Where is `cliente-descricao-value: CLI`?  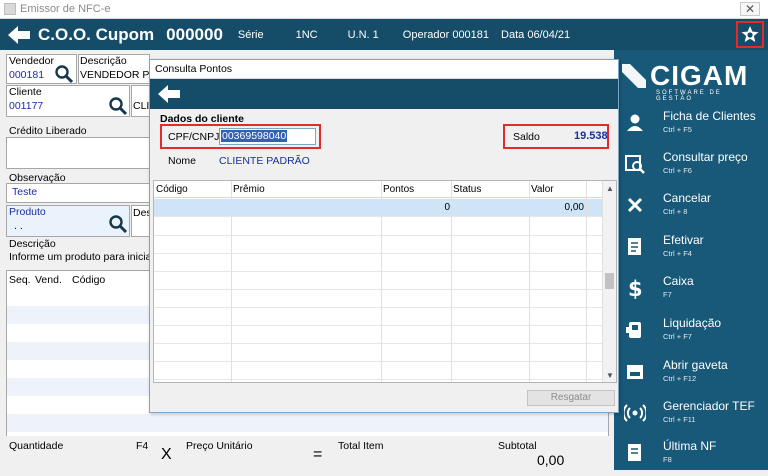 cliente-descricao-value: CLI is located at coordinates (141, 106).